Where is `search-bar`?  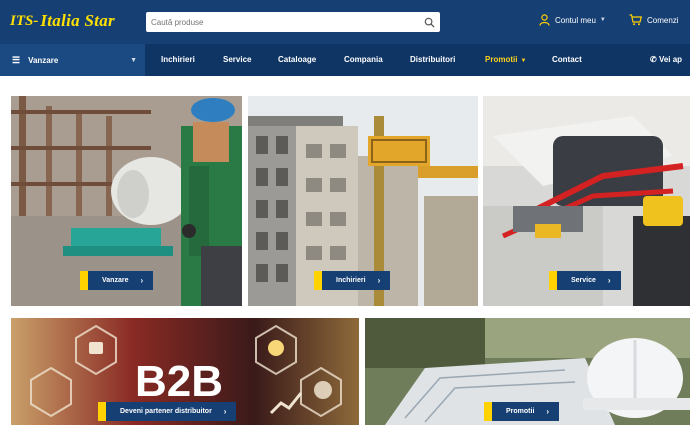
search-bar is located at coordinates (293, 22).